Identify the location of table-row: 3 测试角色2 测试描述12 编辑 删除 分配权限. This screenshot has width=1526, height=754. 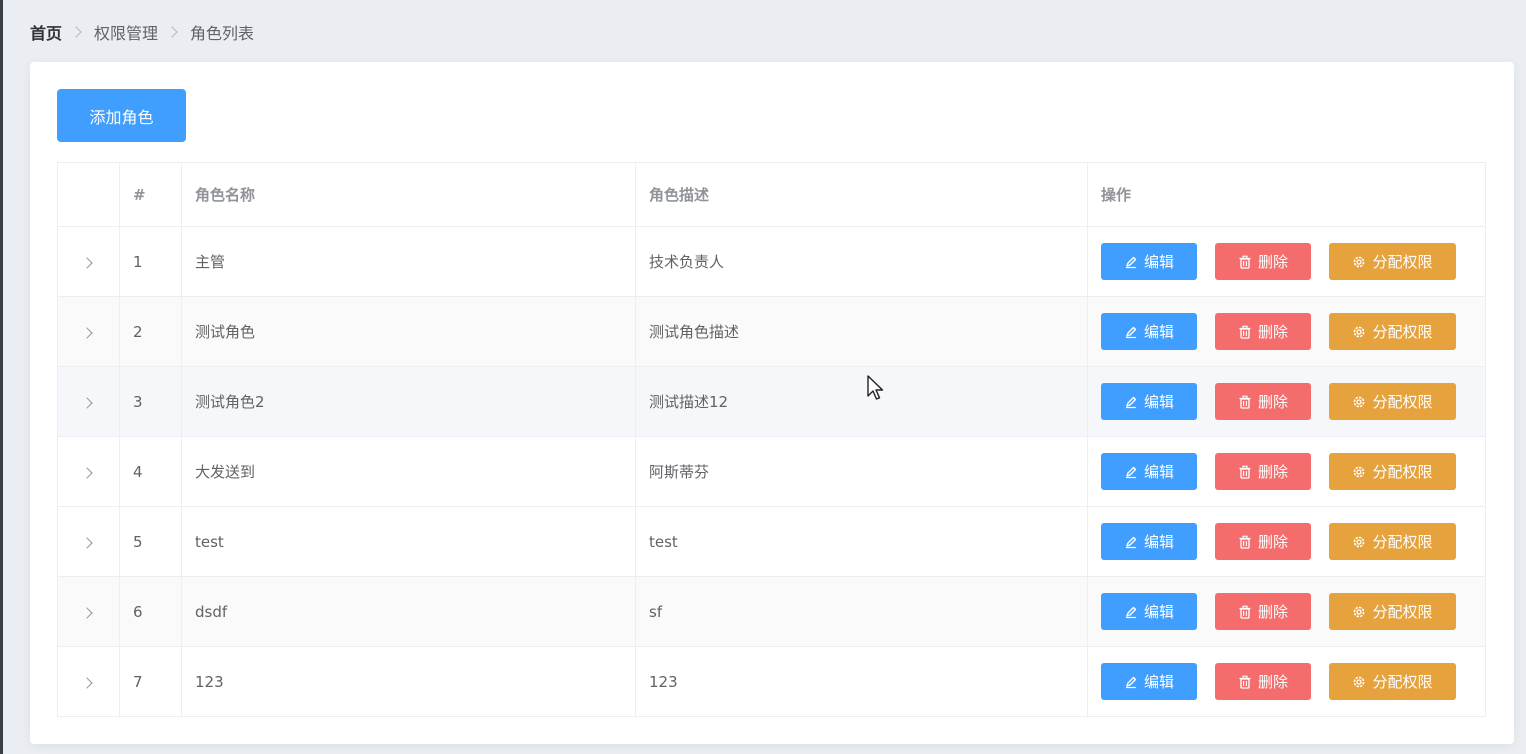
(771, 401).